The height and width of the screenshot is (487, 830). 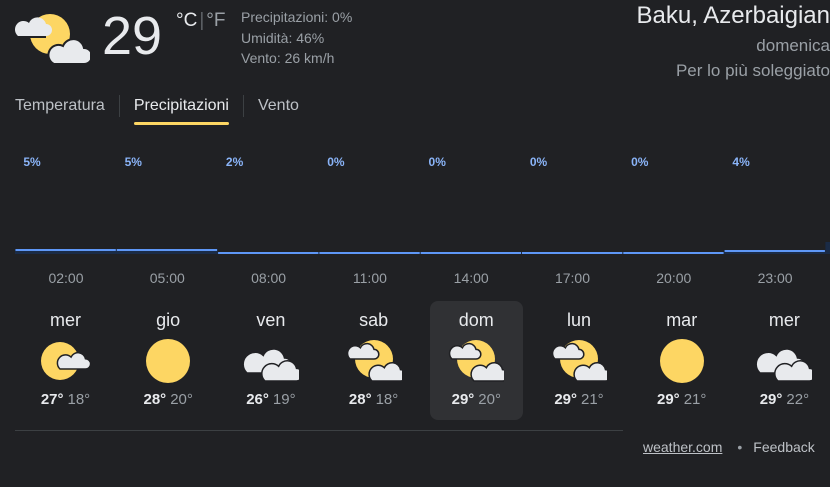 I want to click on location-condition: Per lo più soleggiato, so click(x=752, y=70).